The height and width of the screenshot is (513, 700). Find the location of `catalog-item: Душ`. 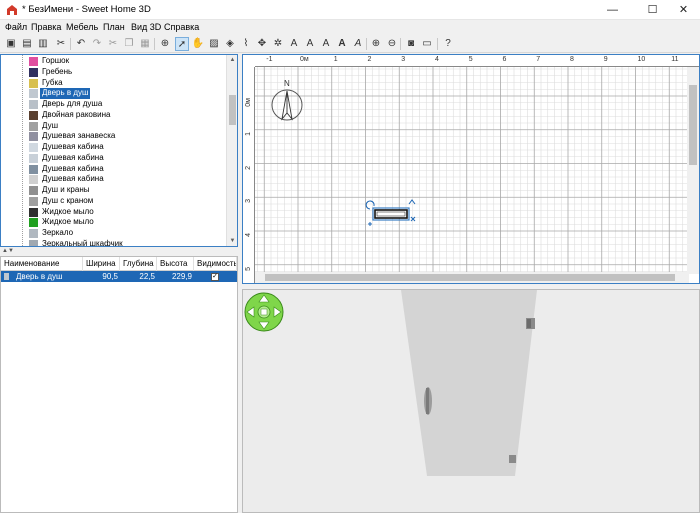

catalog-item: Душ is located at coordinates (113, 126).